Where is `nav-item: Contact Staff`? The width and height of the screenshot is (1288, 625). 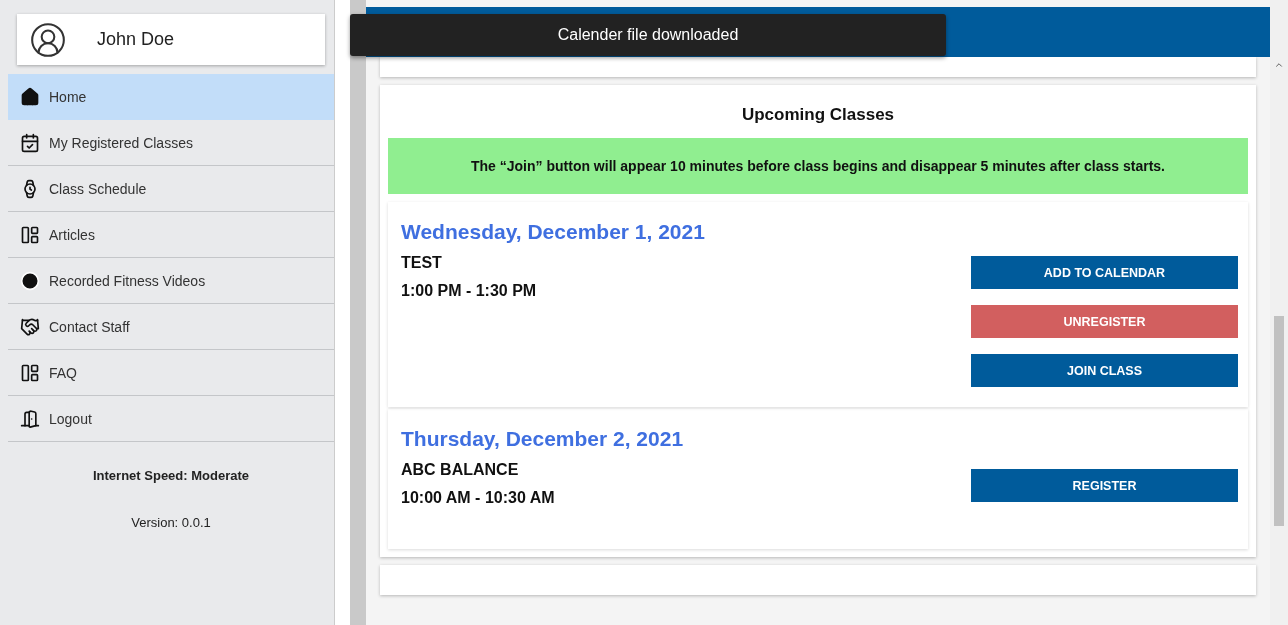 nav-item: Contact Staff is located at coordinates (171, 327).